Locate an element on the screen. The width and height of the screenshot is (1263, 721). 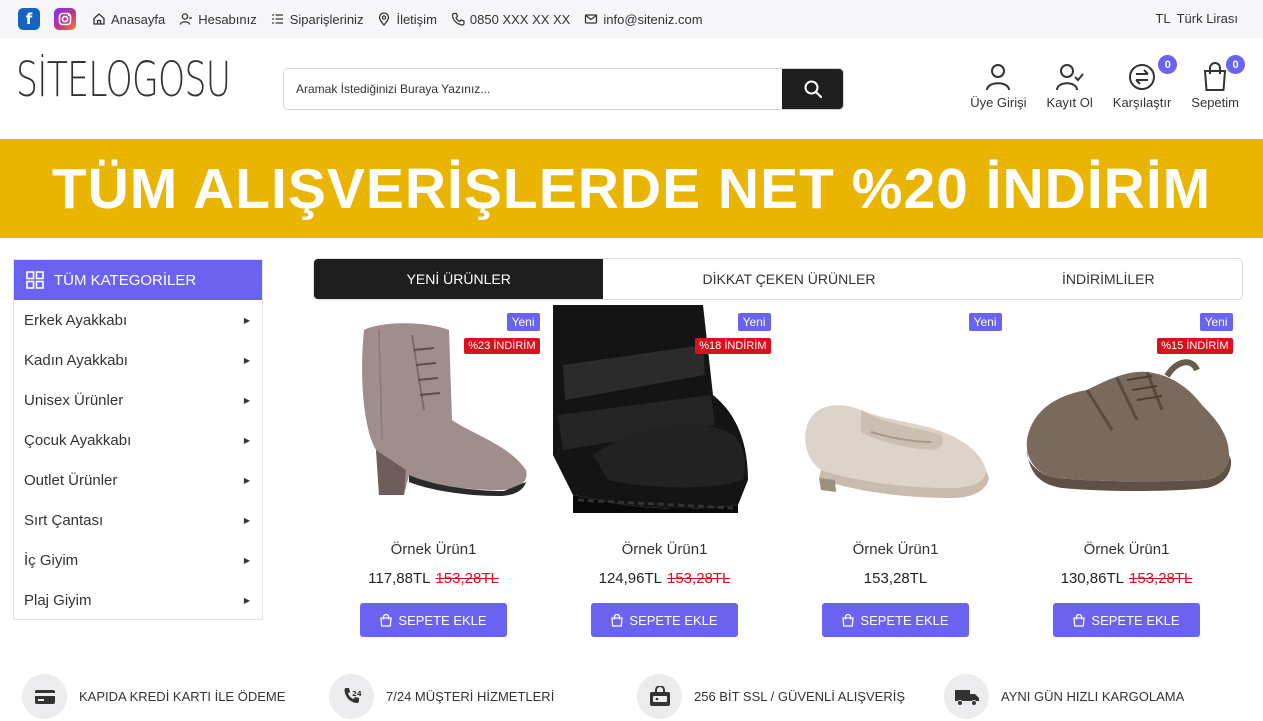
current-price: 124,96TL is located at coordinates (630, 578).